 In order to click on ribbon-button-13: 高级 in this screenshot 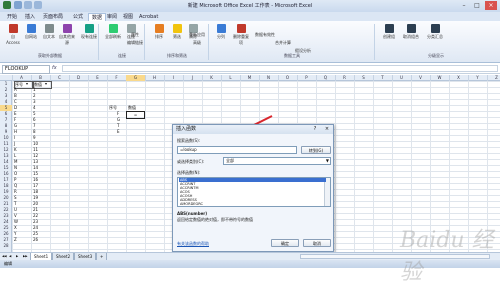, I will do `click(197, 43)`.